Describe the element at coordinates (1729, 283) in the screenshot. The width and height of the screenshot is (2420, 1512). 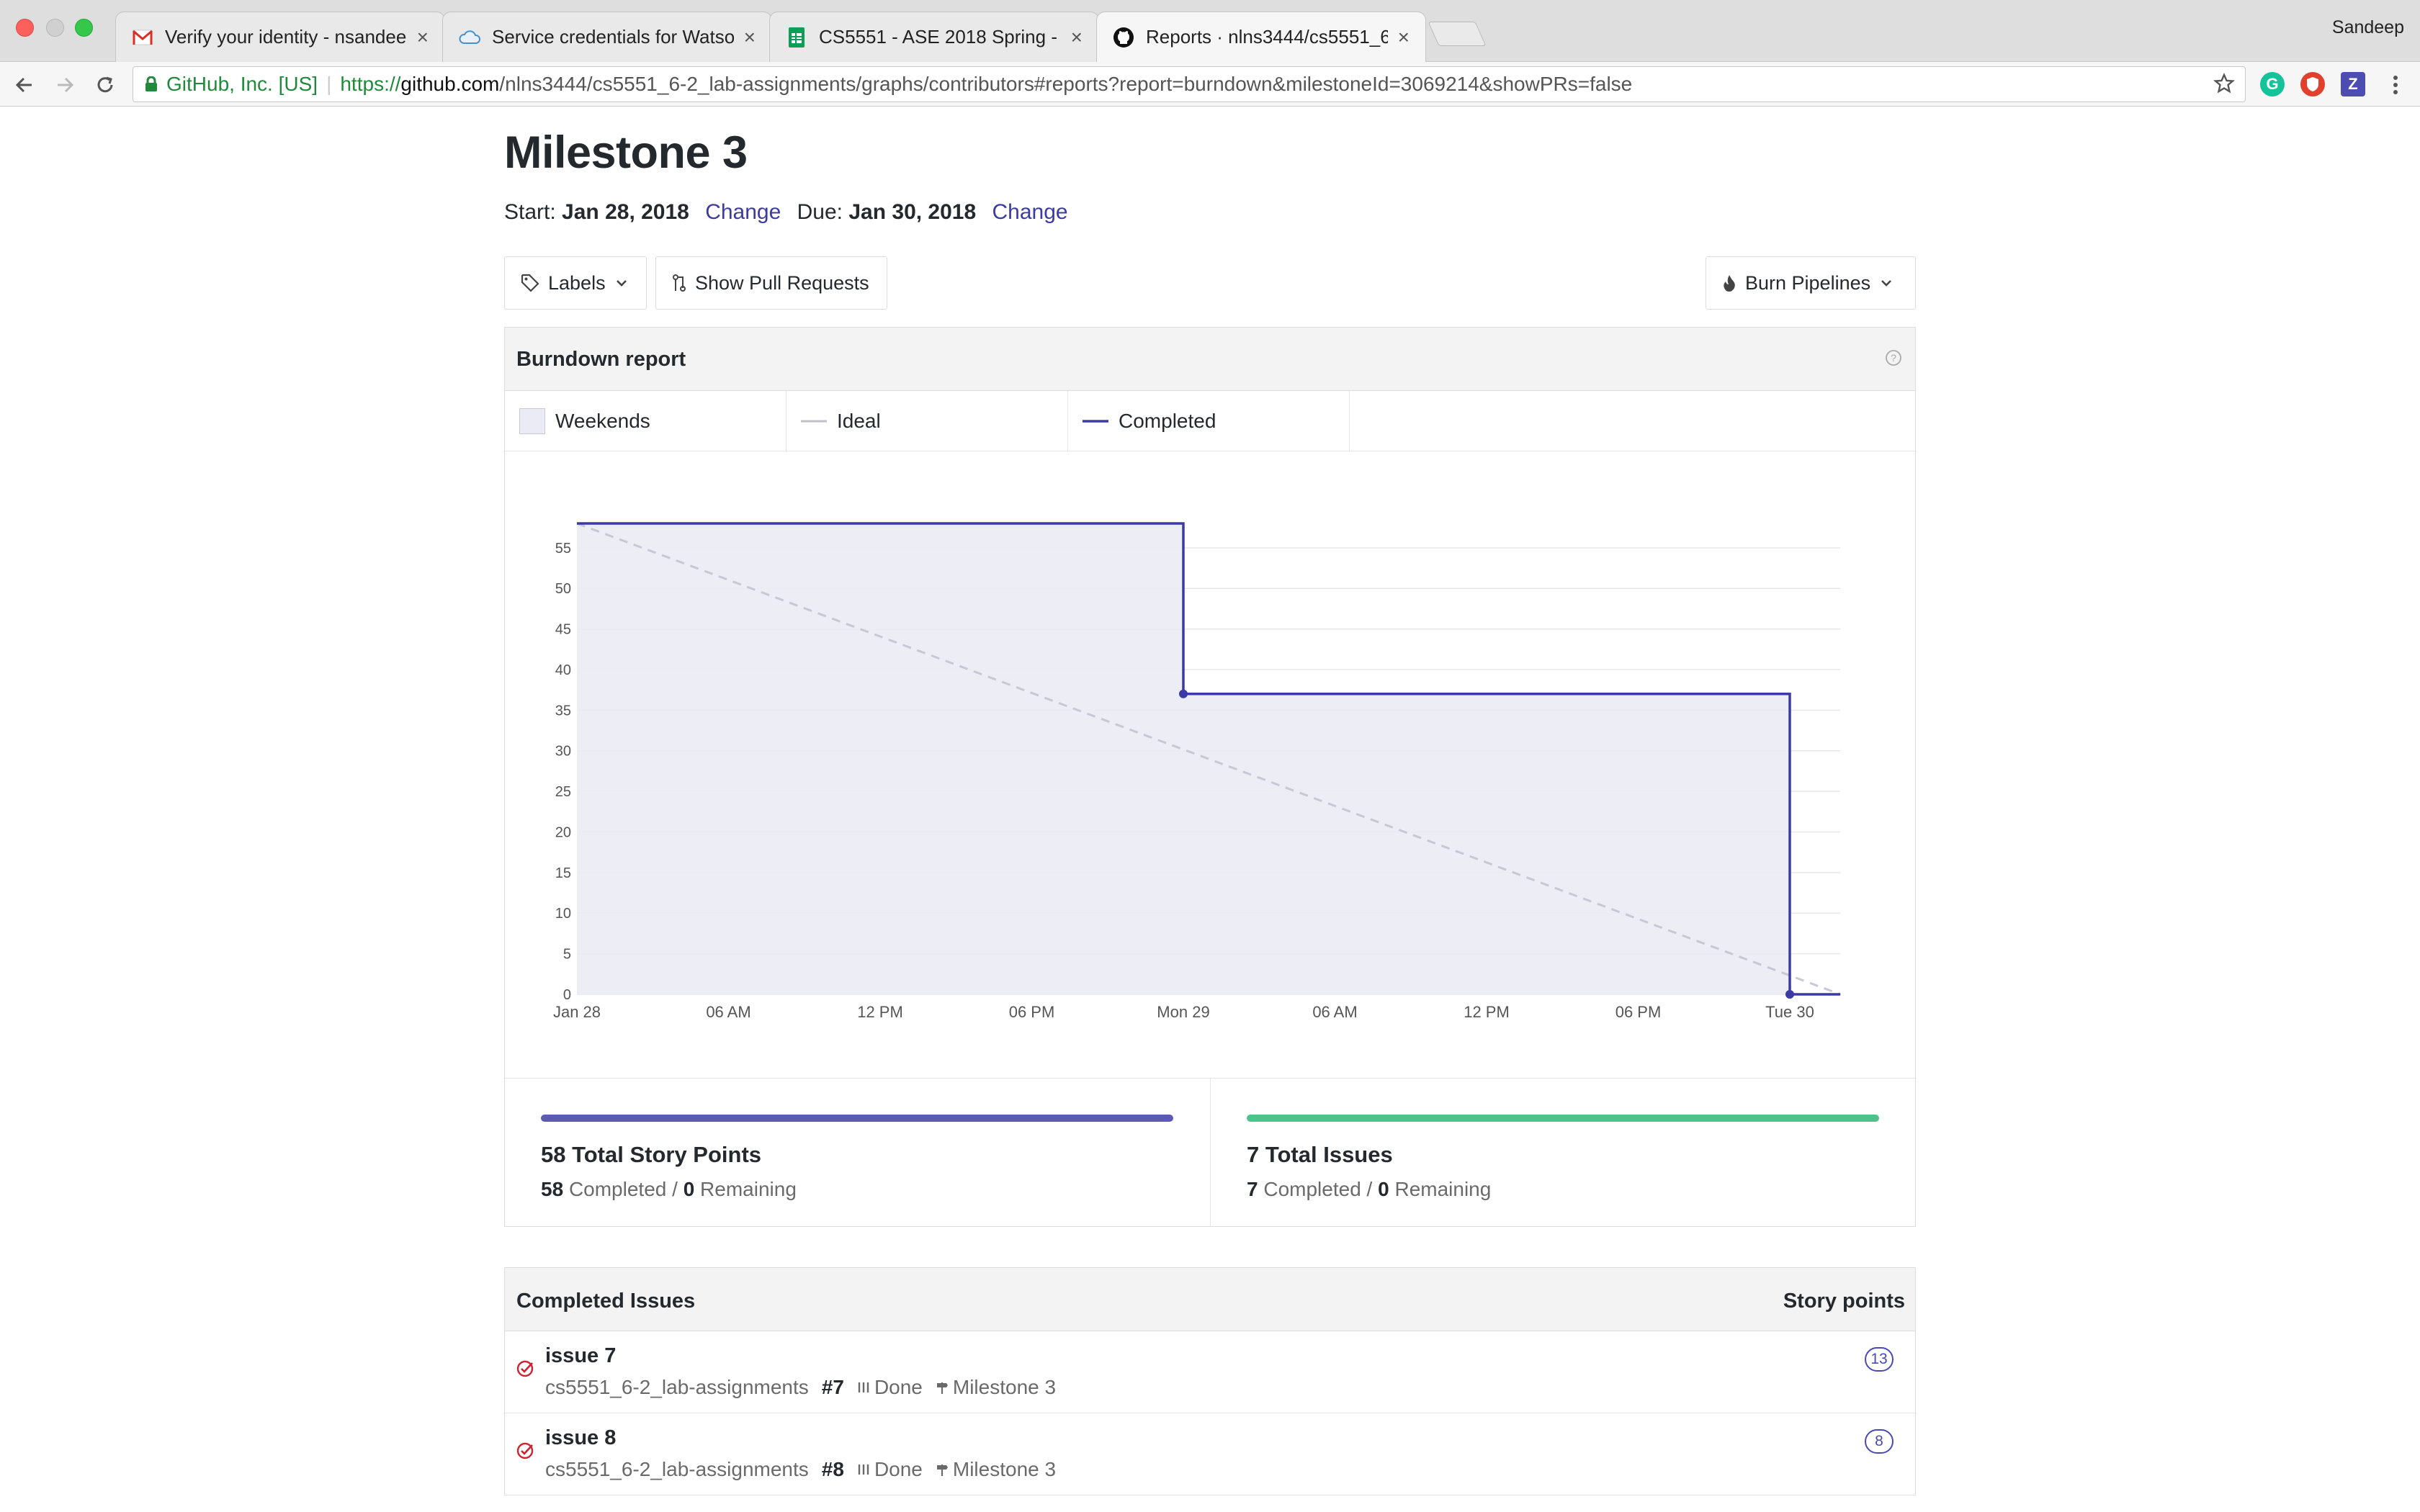
I see `flame-icon` at that location.